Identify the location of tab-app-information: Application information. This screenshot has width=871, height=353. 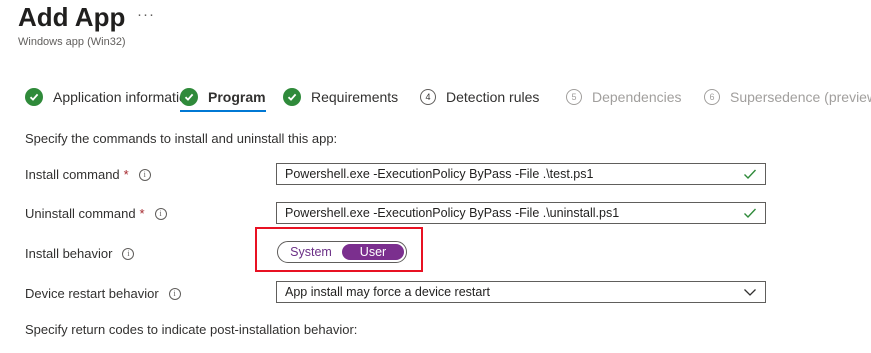
(110, 97).